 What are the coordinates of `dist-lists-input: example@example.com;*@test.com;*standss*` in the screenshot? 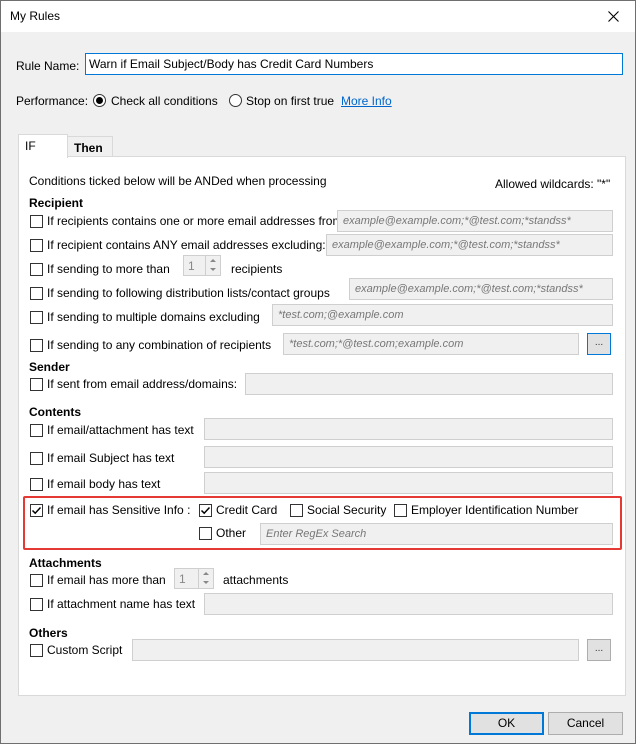 It's located at (481, 289).